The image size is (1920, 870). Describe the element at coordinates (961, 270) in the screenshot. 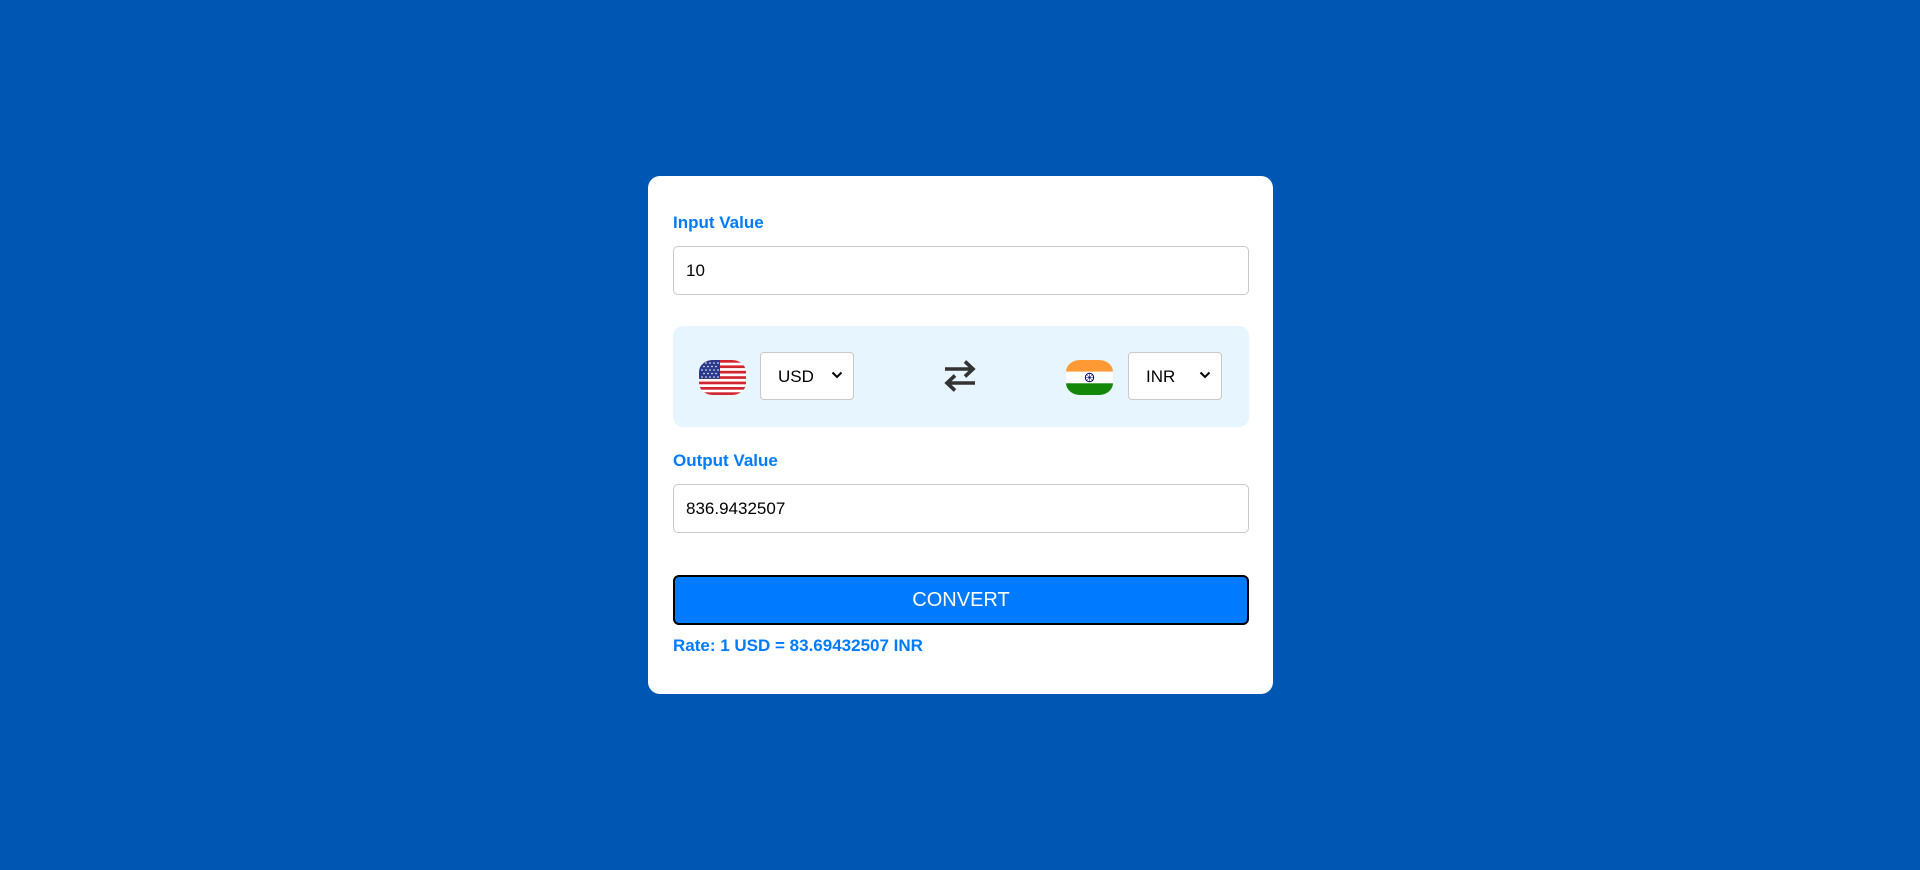

I see `input-value-field` at that location.